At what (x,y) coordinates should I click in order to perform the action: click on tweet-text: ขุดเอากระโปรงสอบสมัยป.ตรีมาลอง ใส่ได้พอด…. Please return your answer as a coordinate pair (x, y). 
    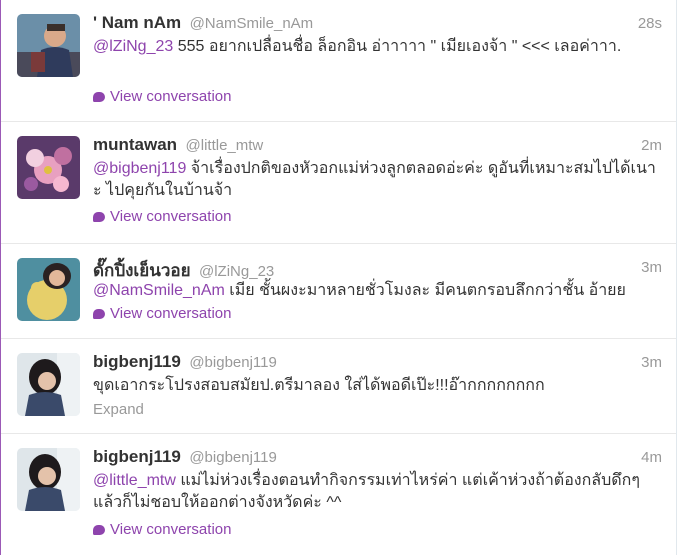
    Looking at the image, I should click on (377, 386).